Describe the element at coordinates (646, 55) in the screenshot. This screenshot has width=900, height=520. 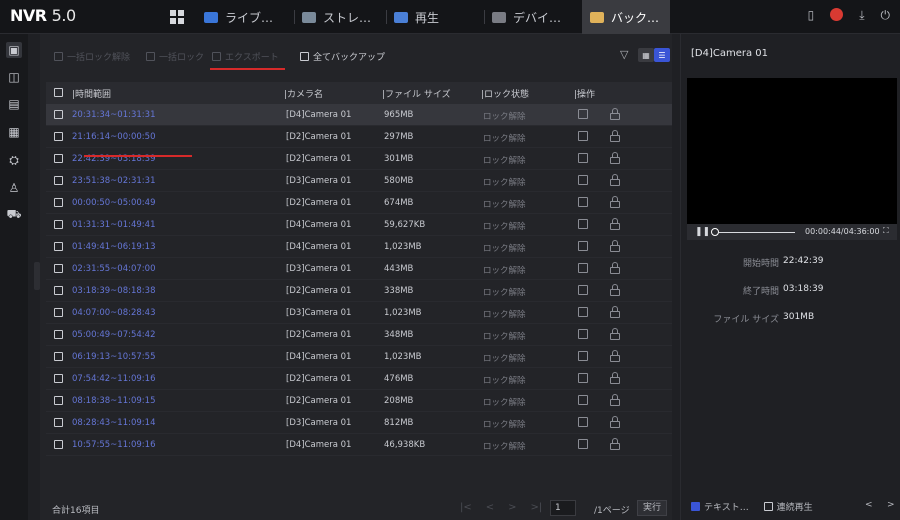
I see `grid-view-button: ▦` at that location.